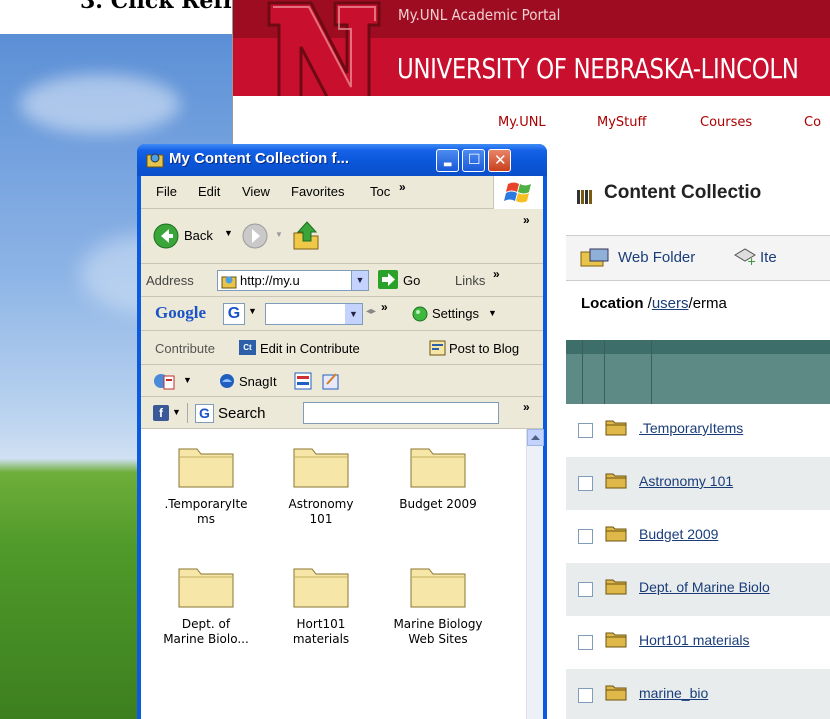  I want to click on folder-label: Web Sites, so click(438, 639).